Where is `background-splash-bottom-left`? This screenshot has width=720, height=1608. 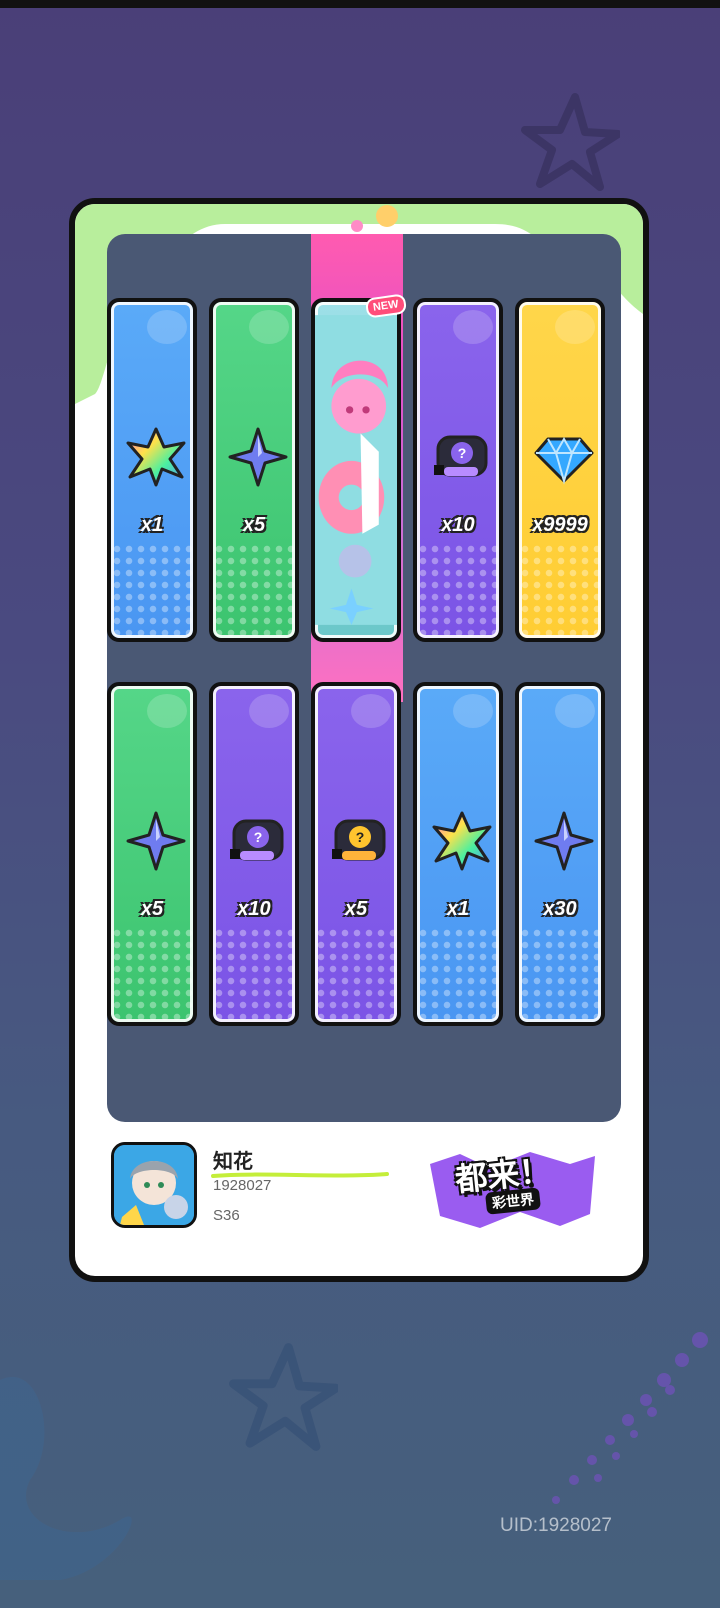
background-splash-bottom-left is located at coordinates (66, 1478).